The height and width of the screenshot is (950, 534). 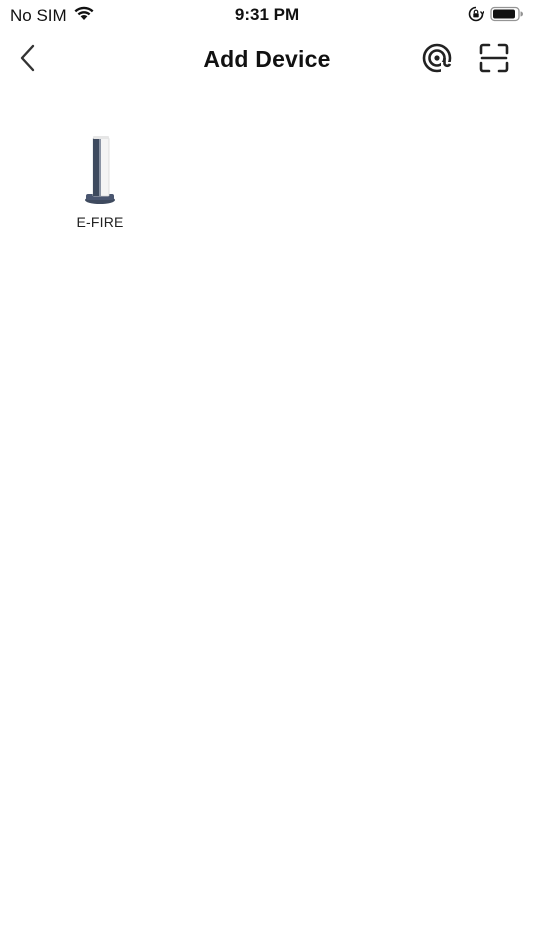 I want to click on nearby-scan-button, so click(x=437, y=60).